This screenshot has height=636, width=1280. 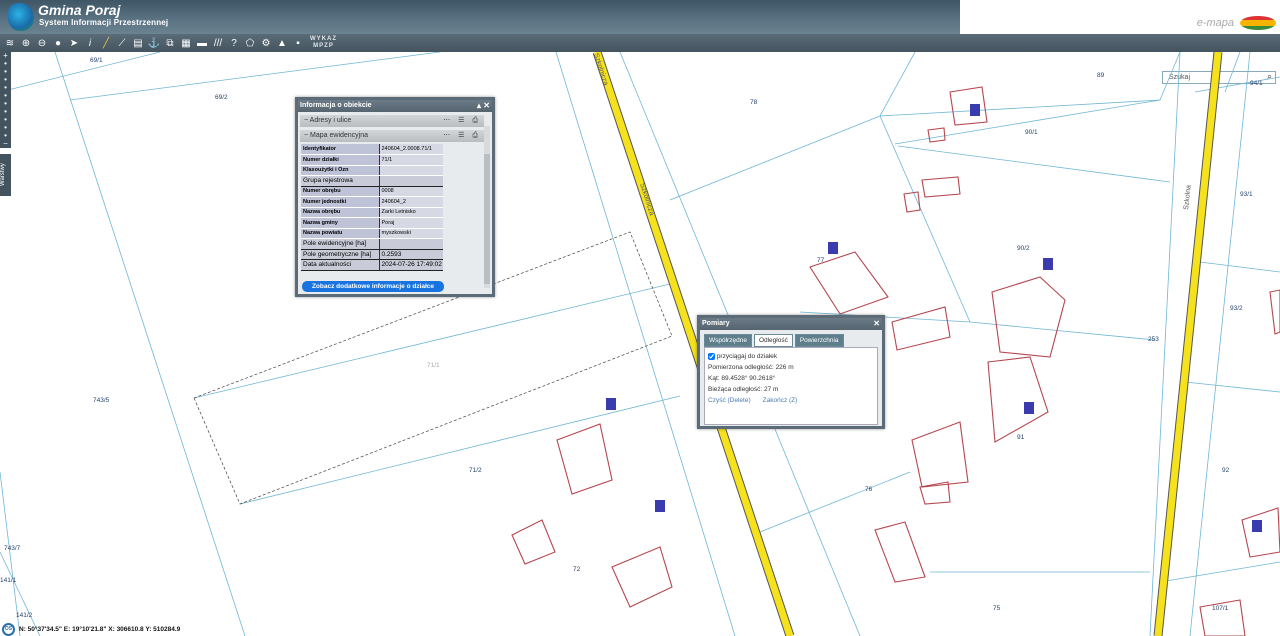 I want to click on parcel-label: 253, so click(x=1153, y=339).